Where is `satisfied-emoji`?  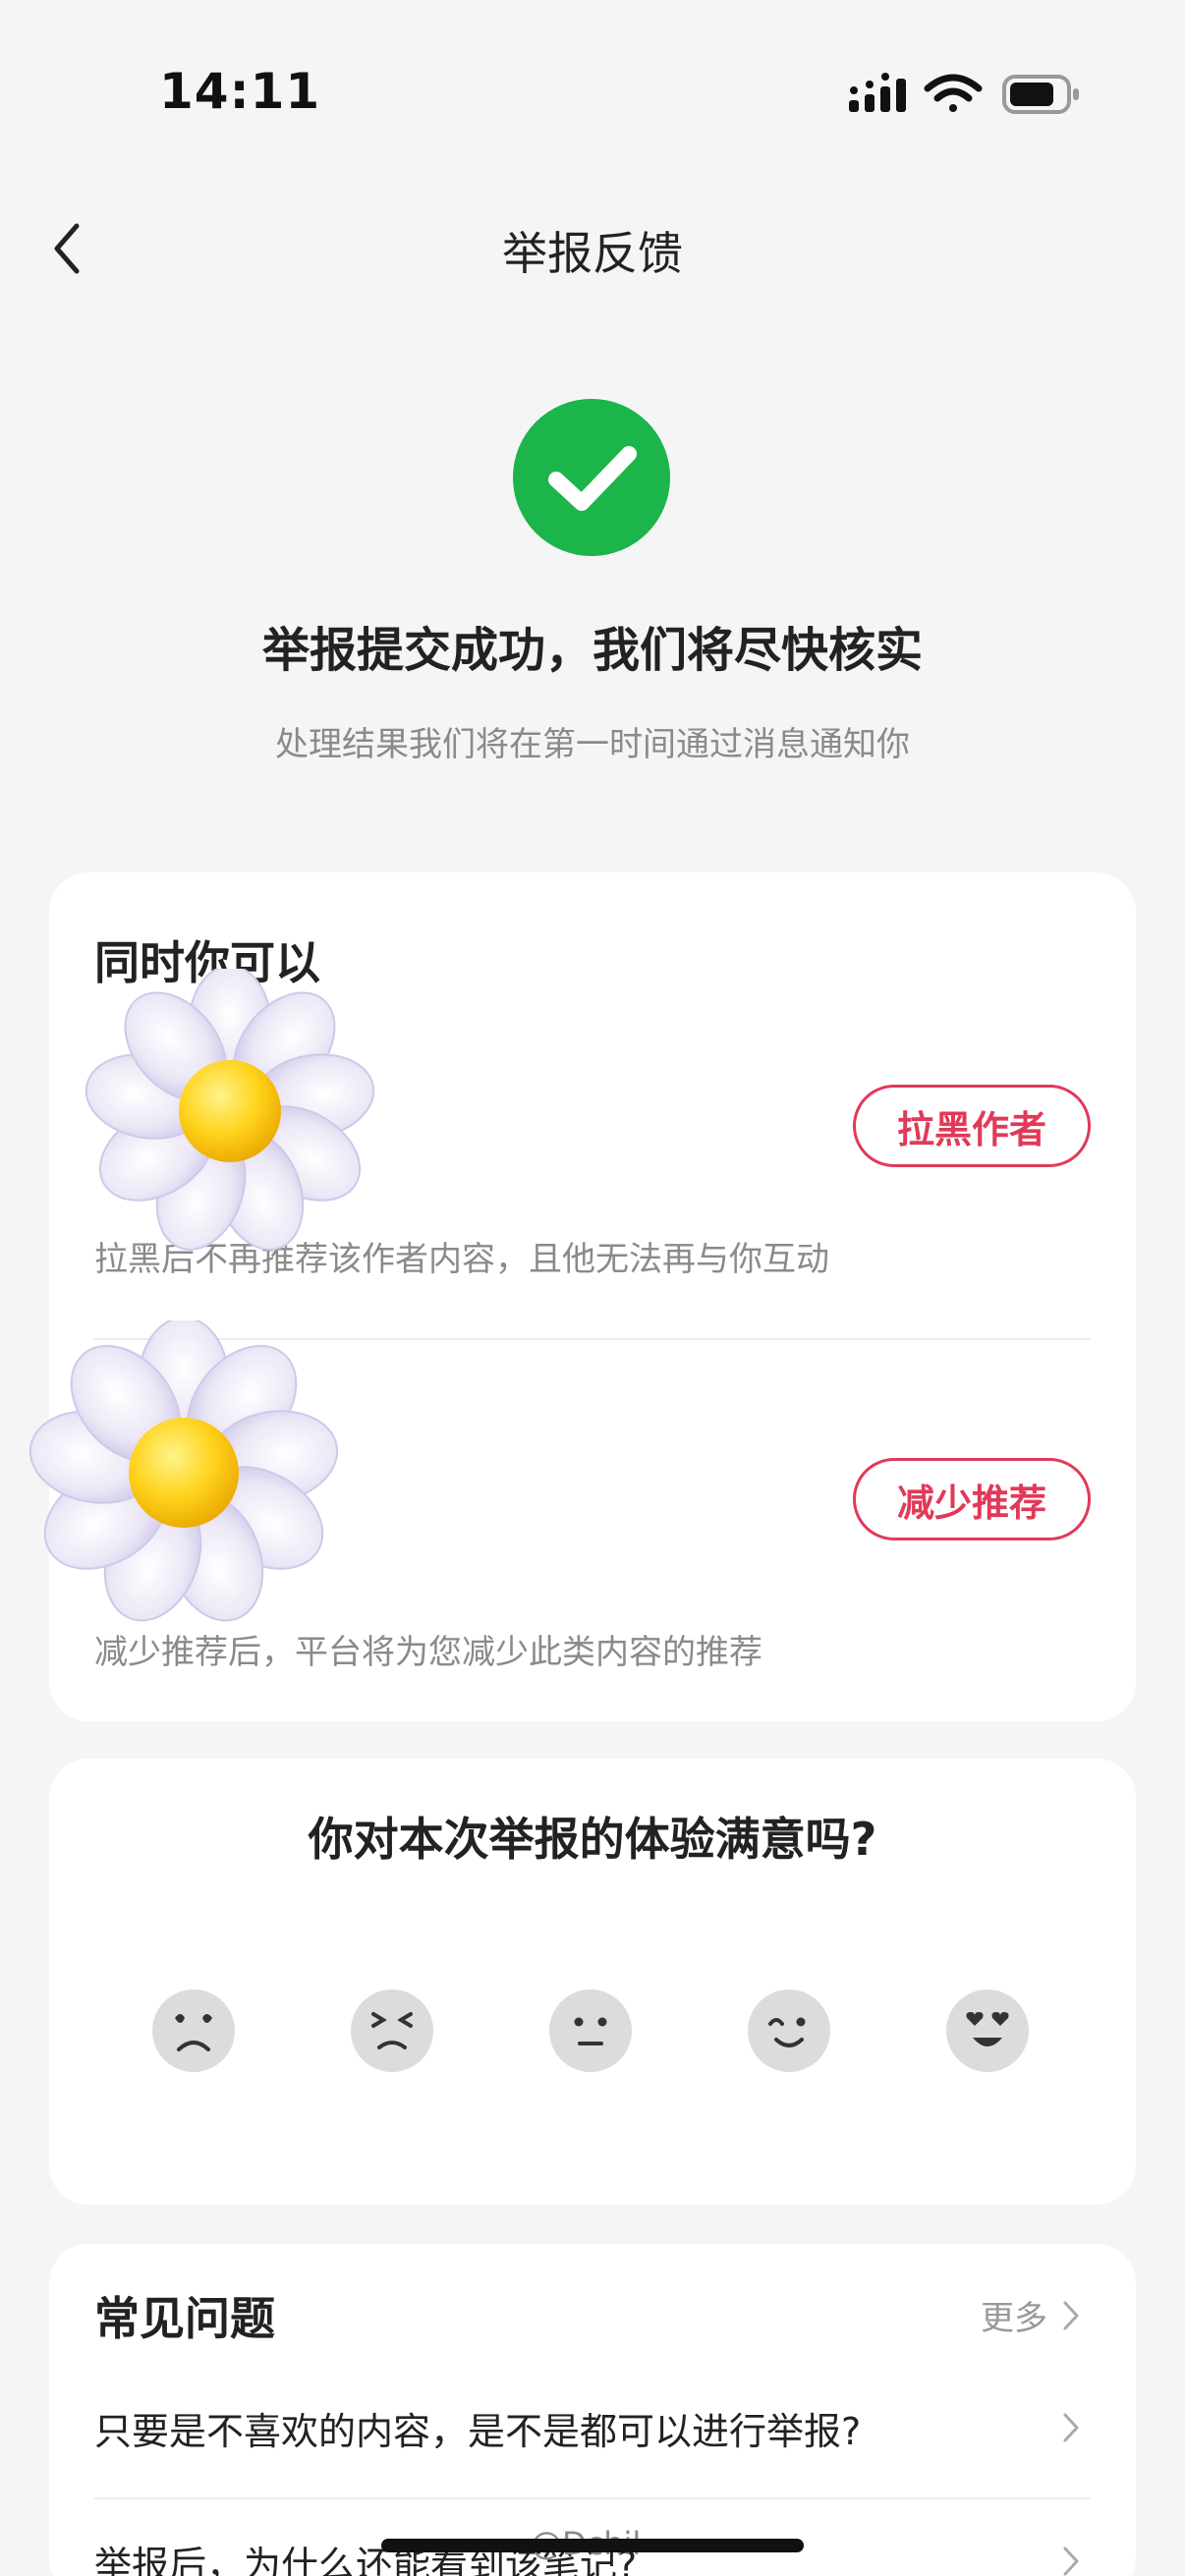
satisfied-emoji is located at coordinates (789, 2030).